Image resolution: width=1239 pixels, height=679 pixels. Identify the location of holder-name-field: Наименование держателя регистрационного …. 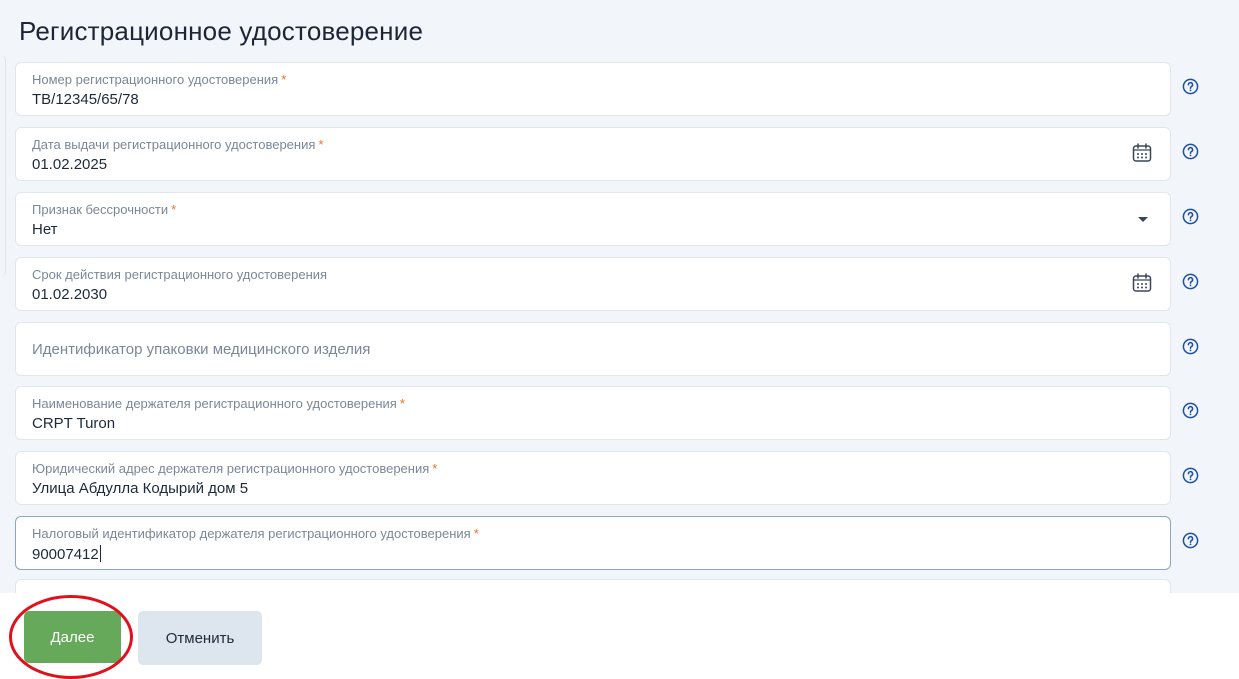
(593, 413).